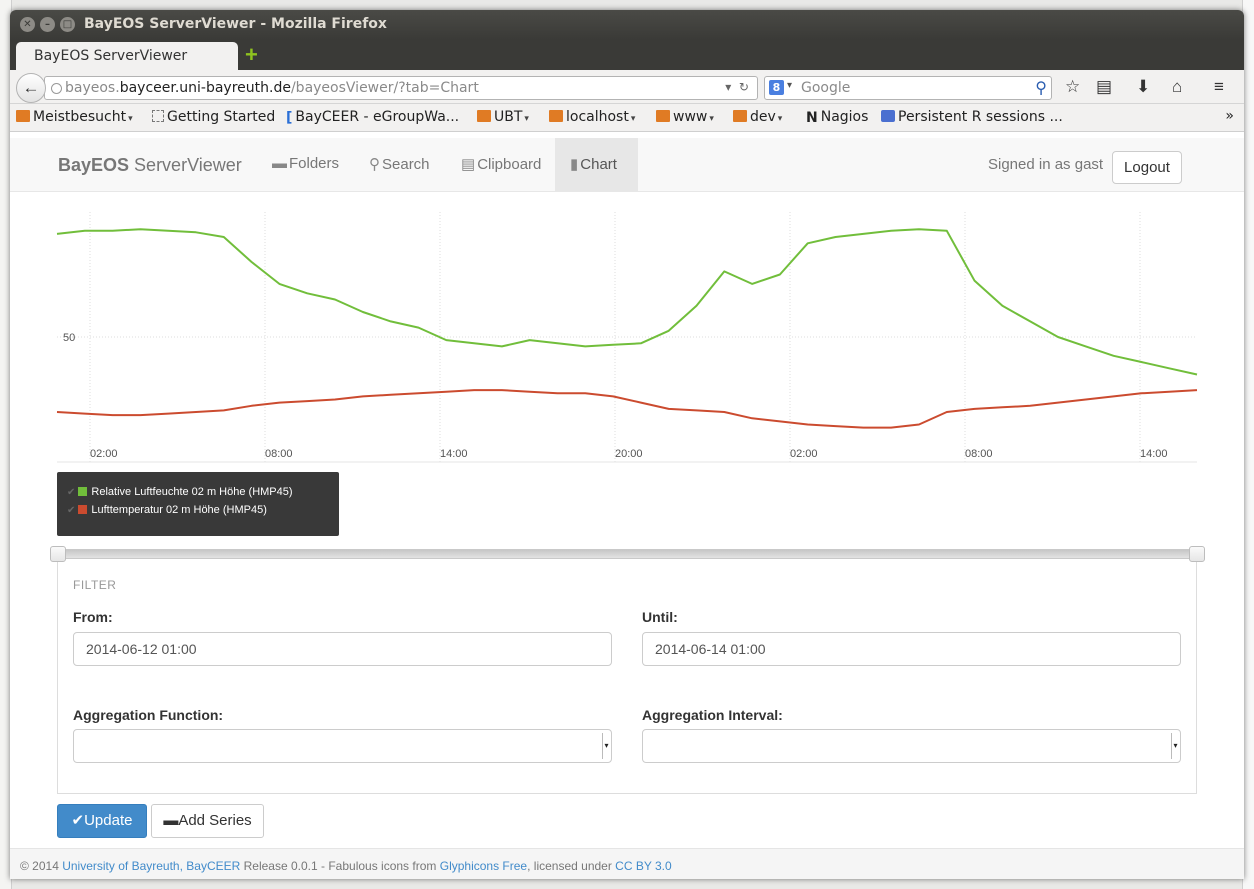 The image size is (1254, 889). I want to click on bookmark-dev: dev ▾, so click(757, 117).